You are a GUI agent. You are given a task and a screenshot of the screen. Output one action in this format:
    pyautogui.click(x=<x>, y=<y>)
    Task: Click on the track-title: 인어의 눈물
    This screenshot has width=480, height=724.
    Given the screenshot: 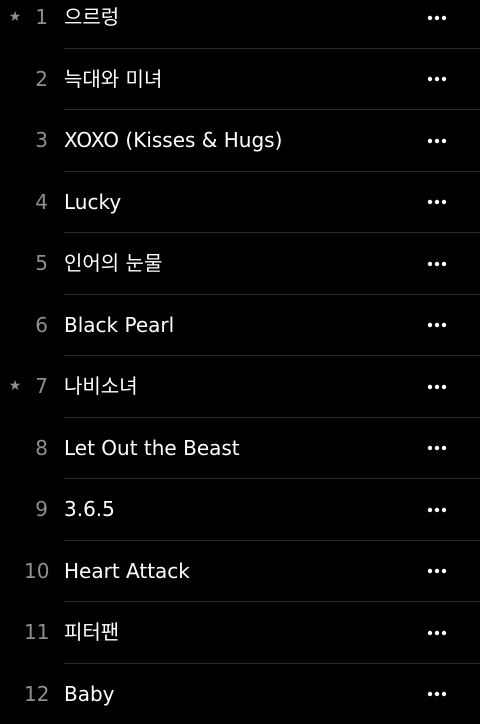 What is the action you would take?
    pyautogui.click(x=113, y=263)
    